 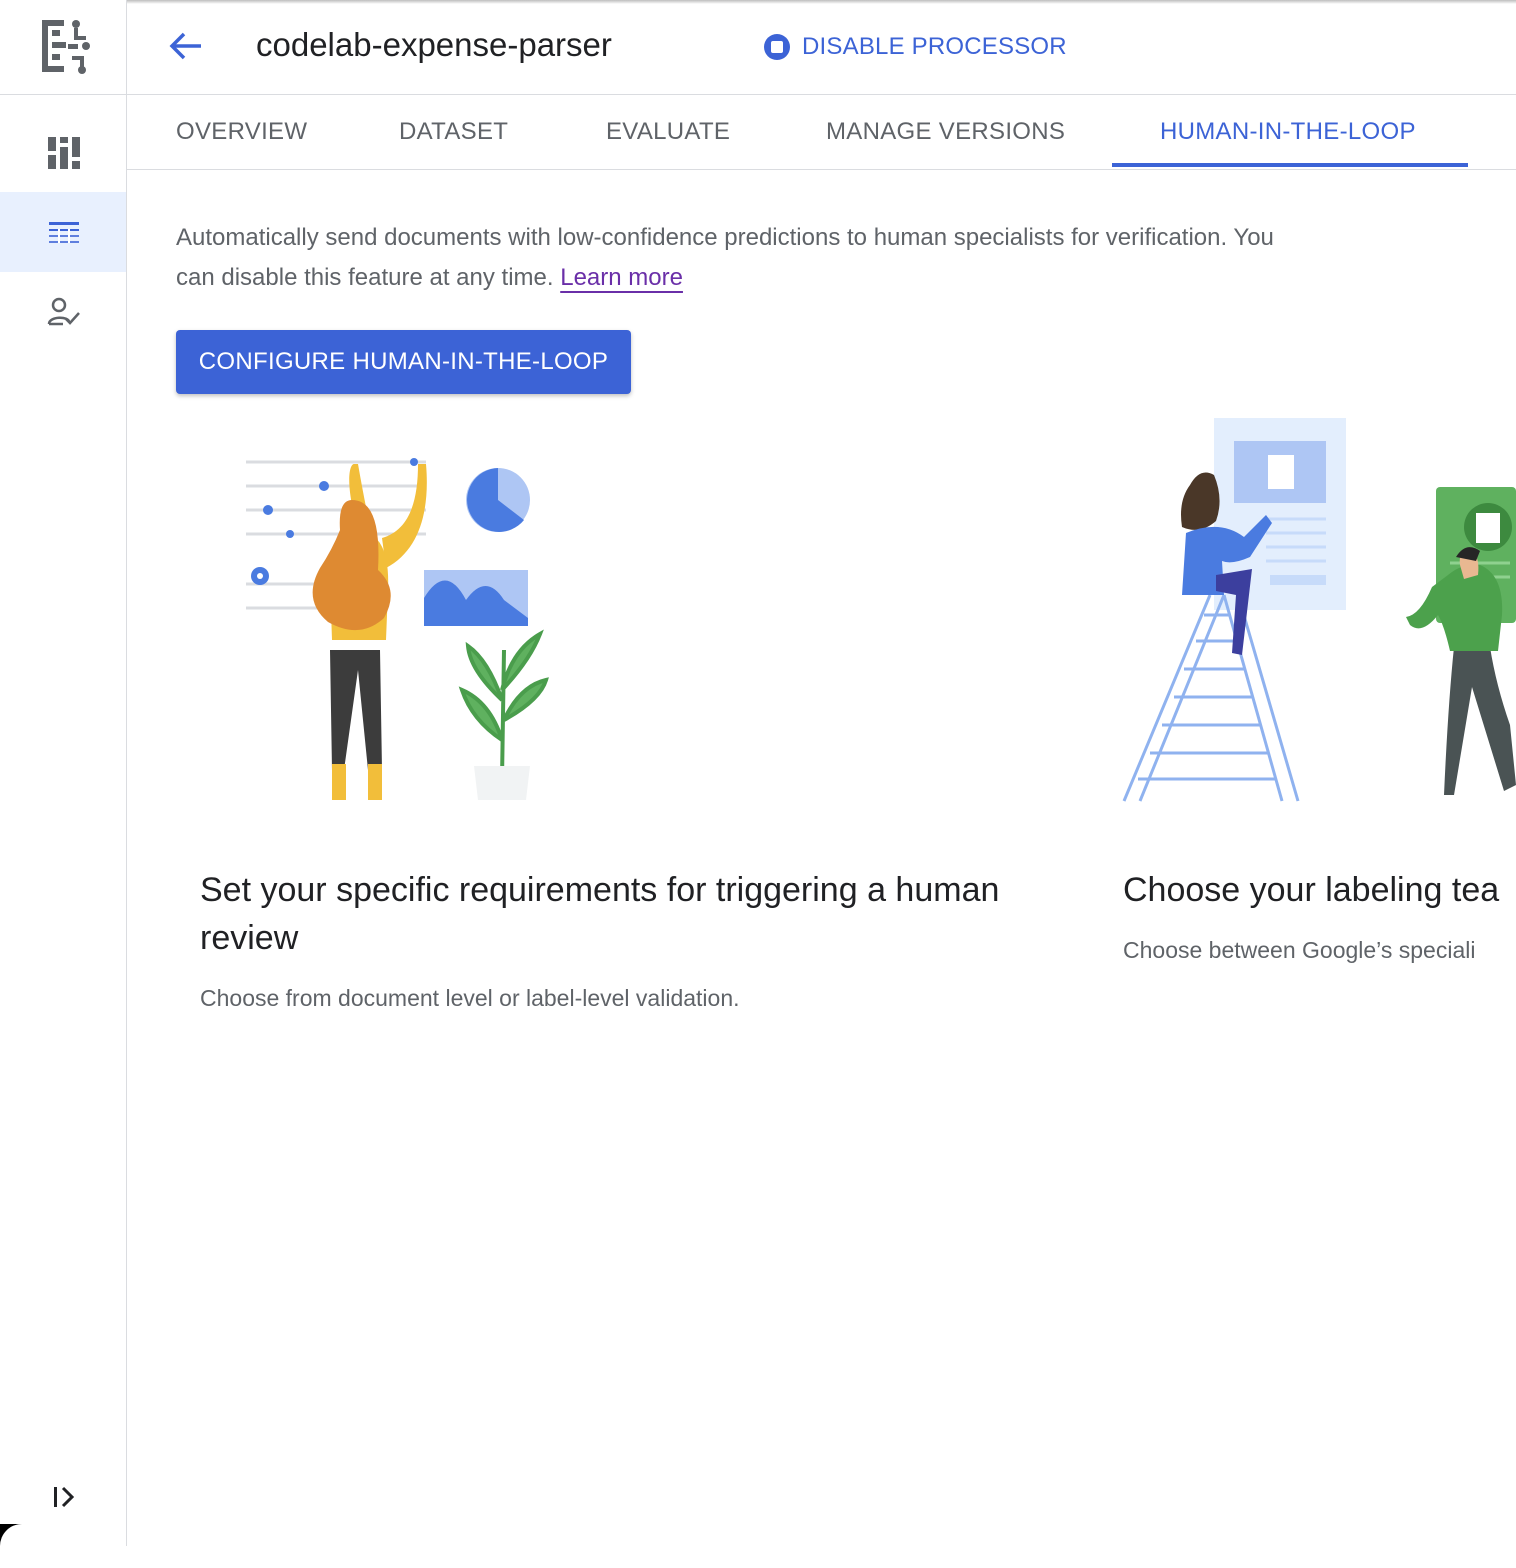 What do you see at coordinates (1319, 610) in the screenshot?
I see `labeling-team-illustration` at bounding box center [1319, 610].